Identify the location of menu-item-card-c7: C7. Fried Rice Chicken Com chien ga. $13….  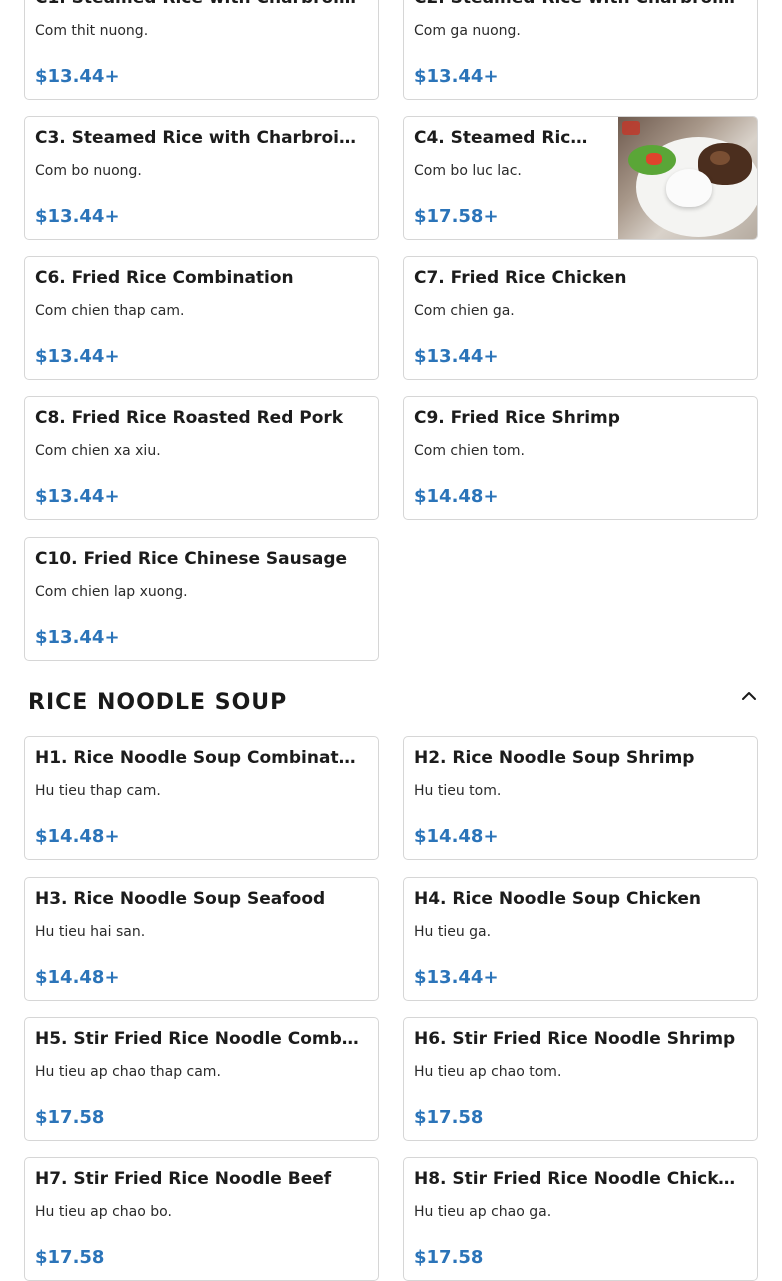
(580, 318).